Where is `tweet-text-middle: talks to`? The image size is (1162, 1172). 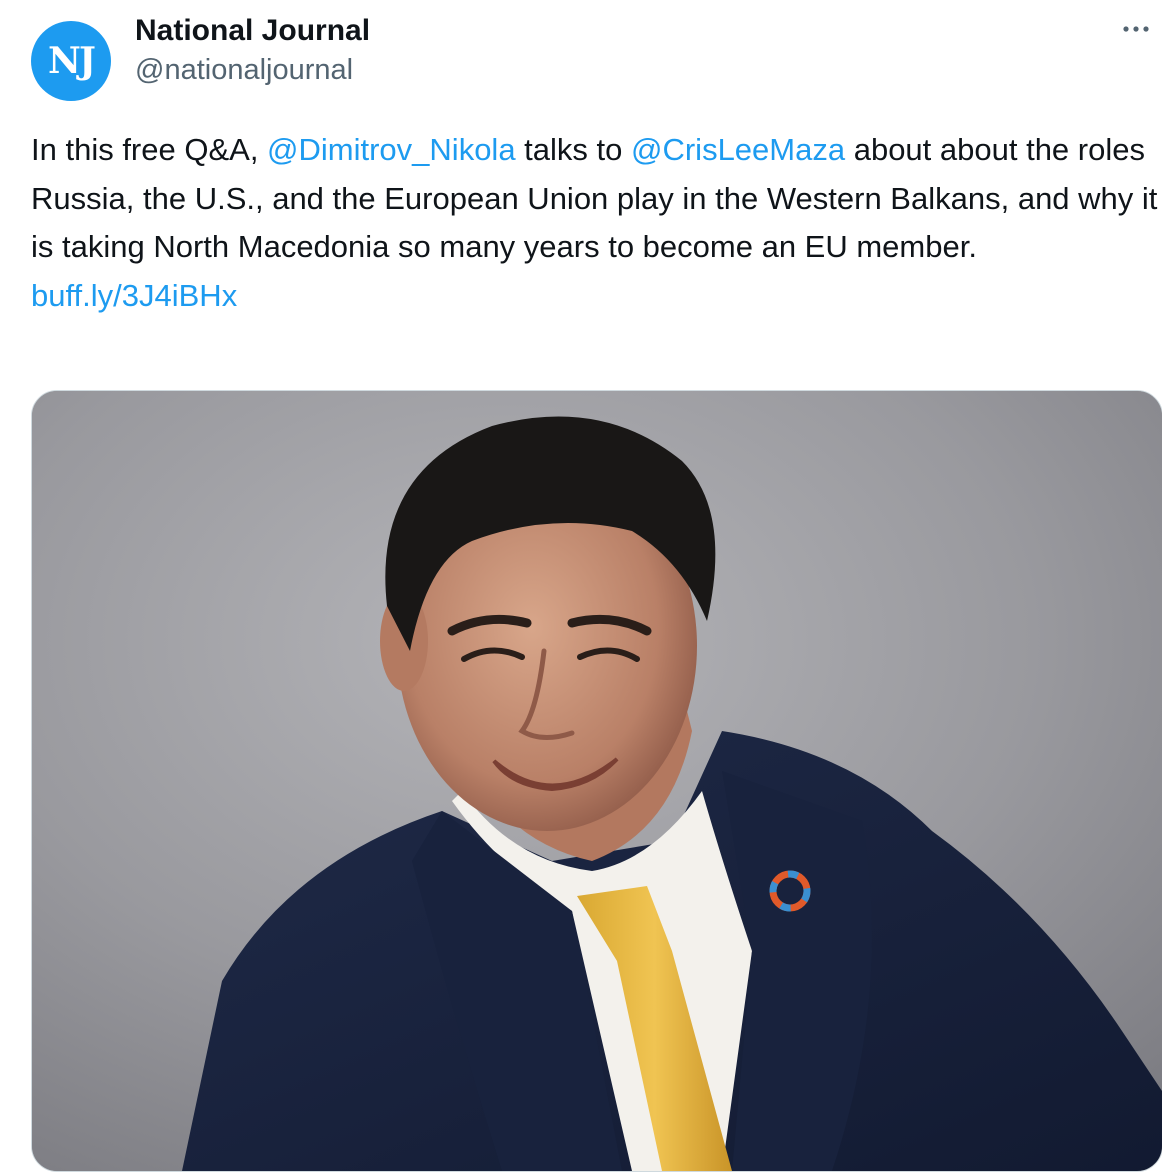 tweet-text-middle: talks to is located at coordinates (573, 149).